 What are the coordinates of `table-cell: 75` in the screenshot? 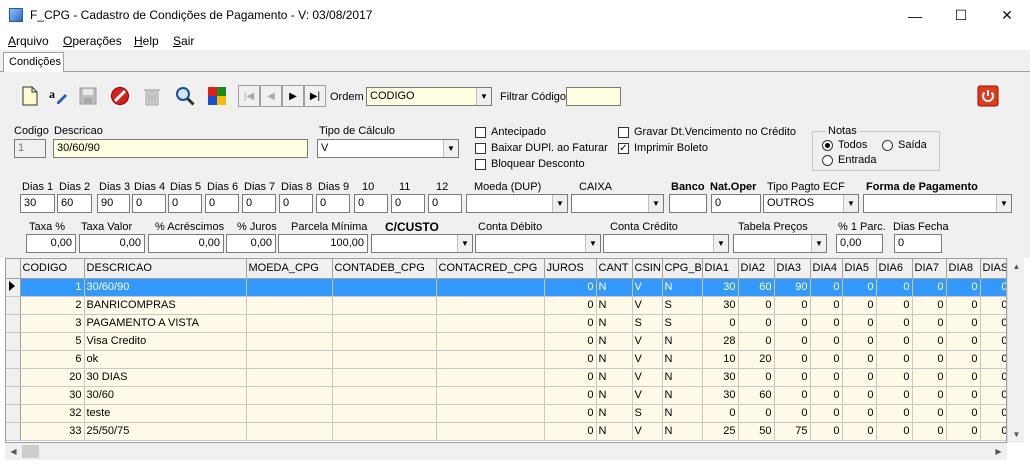 It's located at (792, 431).